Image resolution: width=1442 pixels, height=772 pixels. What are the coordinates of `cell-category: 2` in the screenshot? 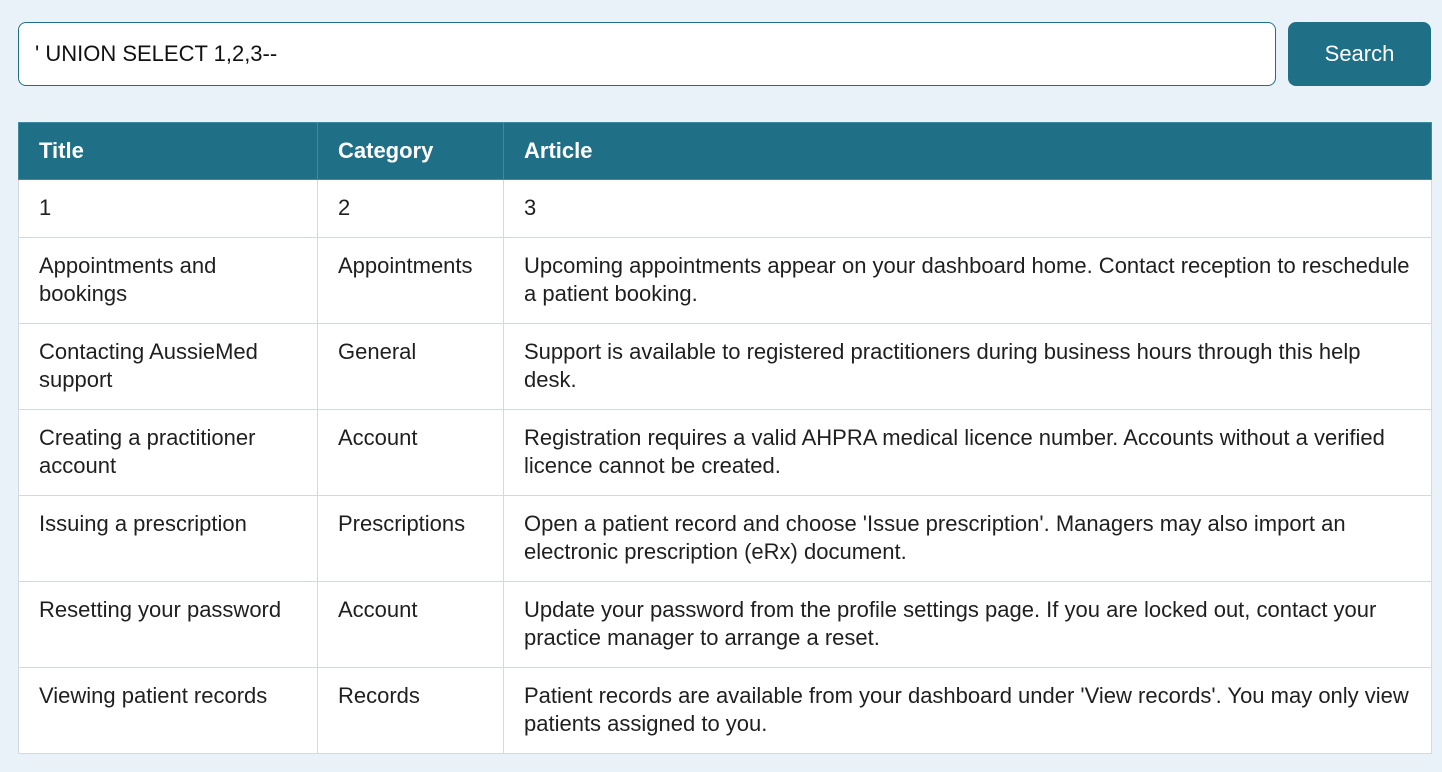 It's located at (410, 208).